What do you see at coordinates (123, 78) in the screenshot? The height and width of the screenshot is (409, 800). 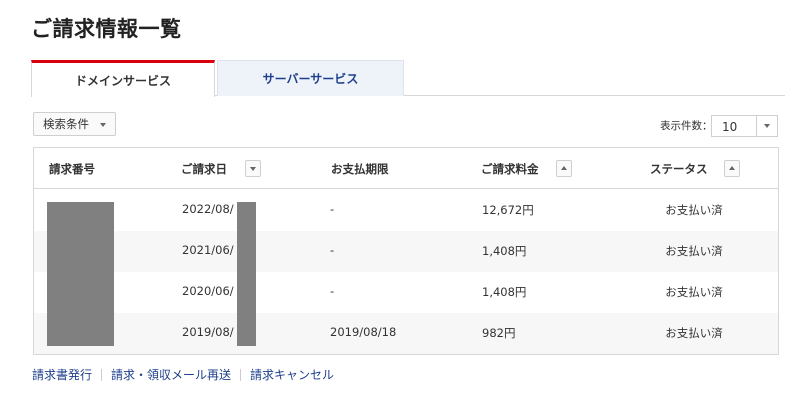 I see `tab-domain-service: ドメインサービス` at bounding box center [123, 78].